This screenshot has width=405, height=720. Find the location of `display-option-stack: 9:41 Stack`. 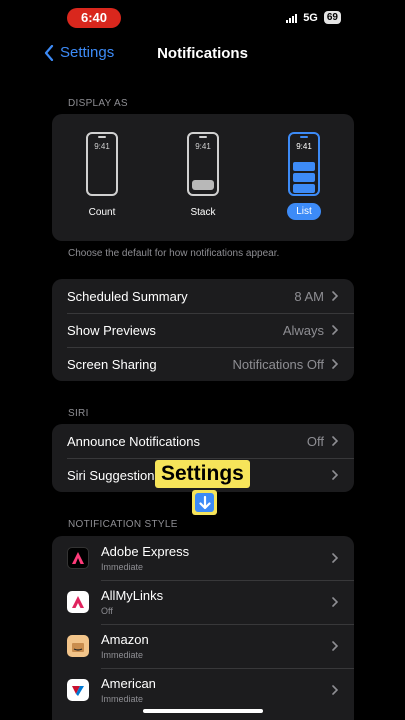

display-option-stack: 9:41 Stack is located at coordinates (203, 175).